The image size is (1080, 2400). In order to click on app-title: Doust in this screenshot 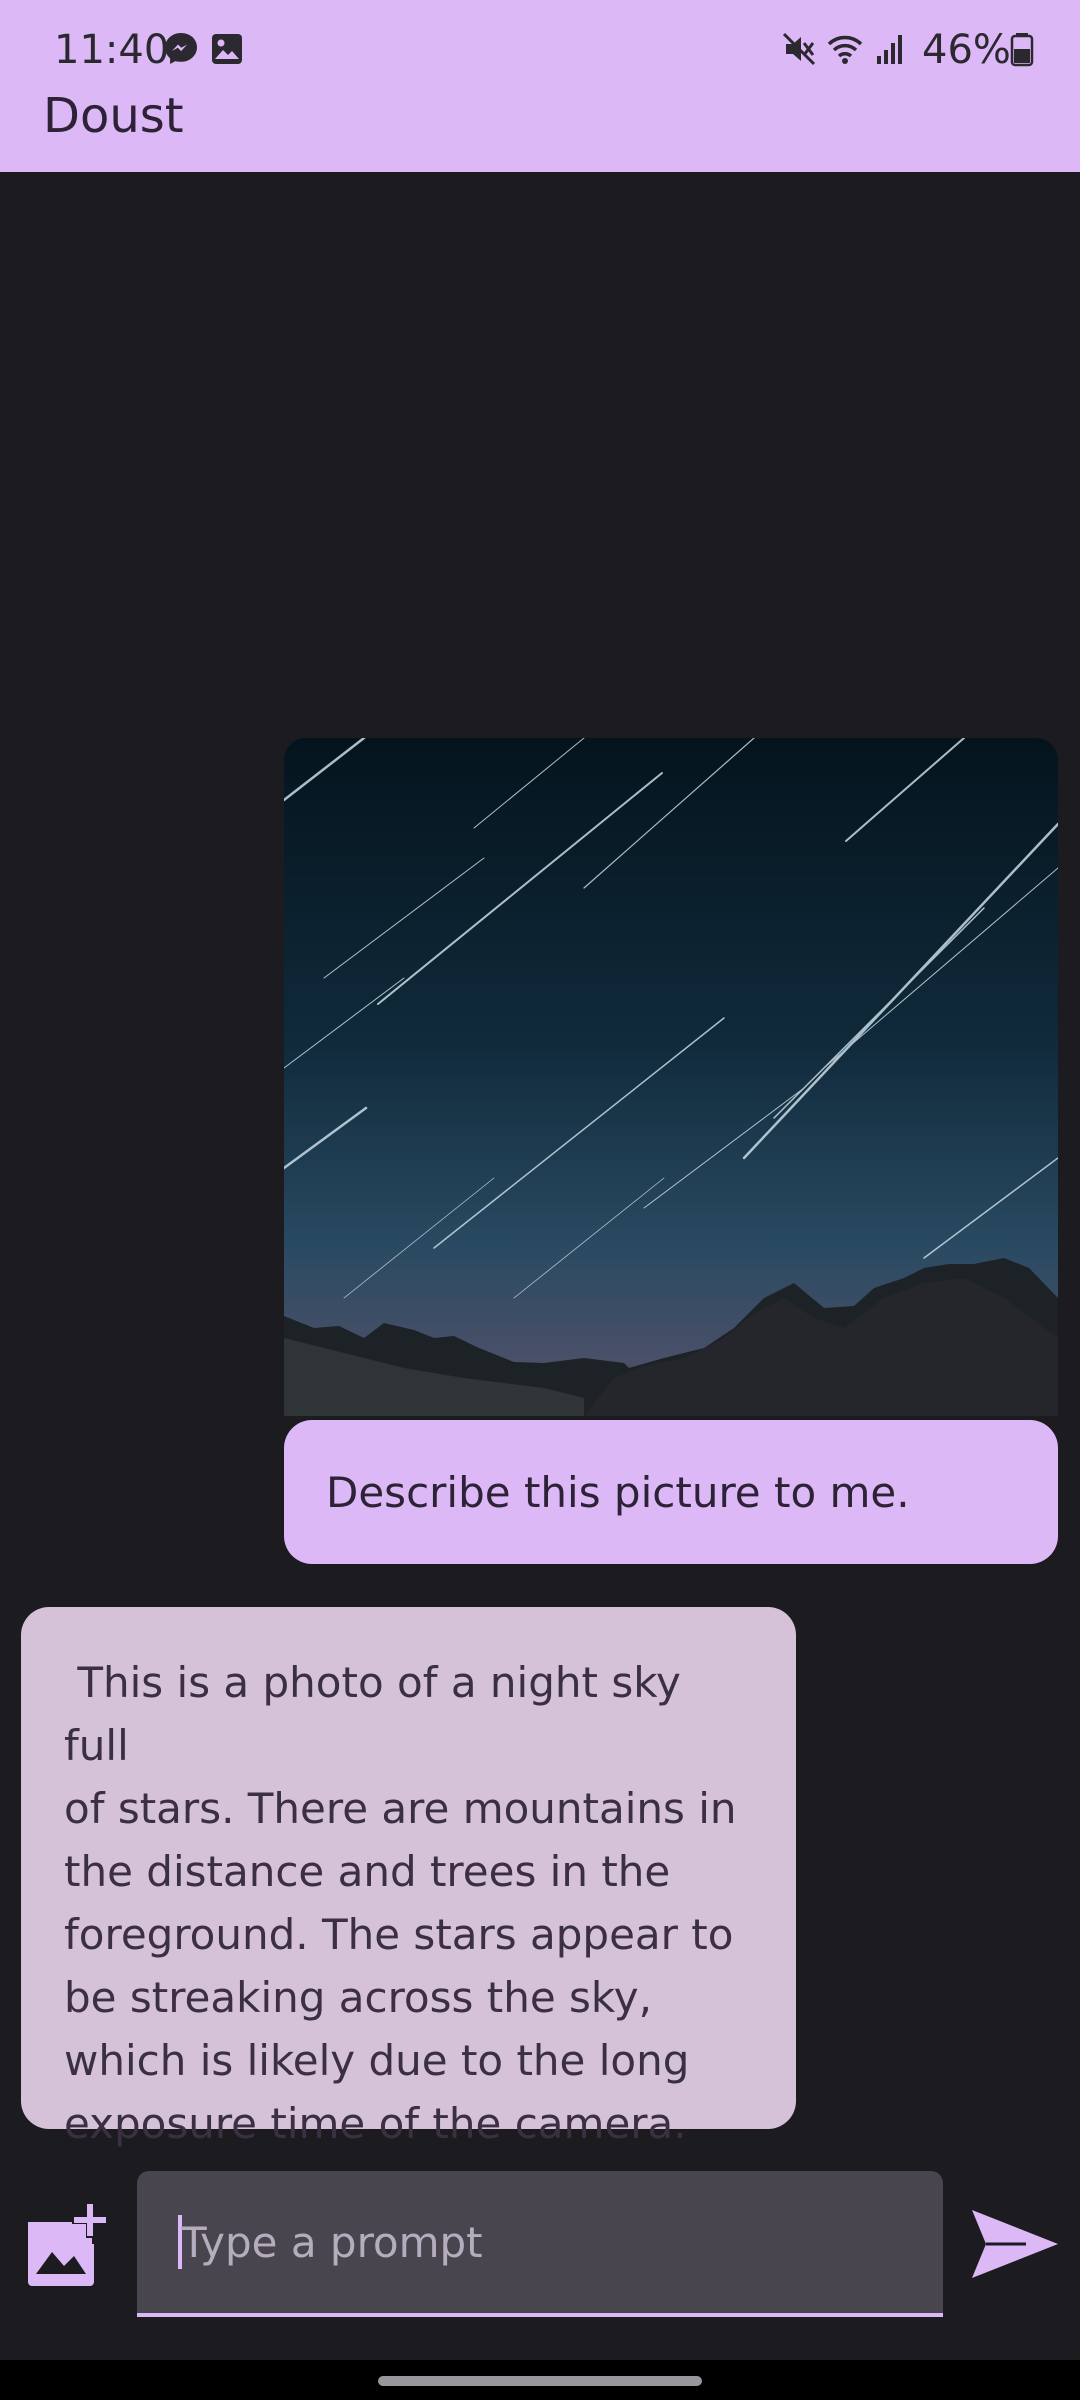, I will do `click(113, 116)`.